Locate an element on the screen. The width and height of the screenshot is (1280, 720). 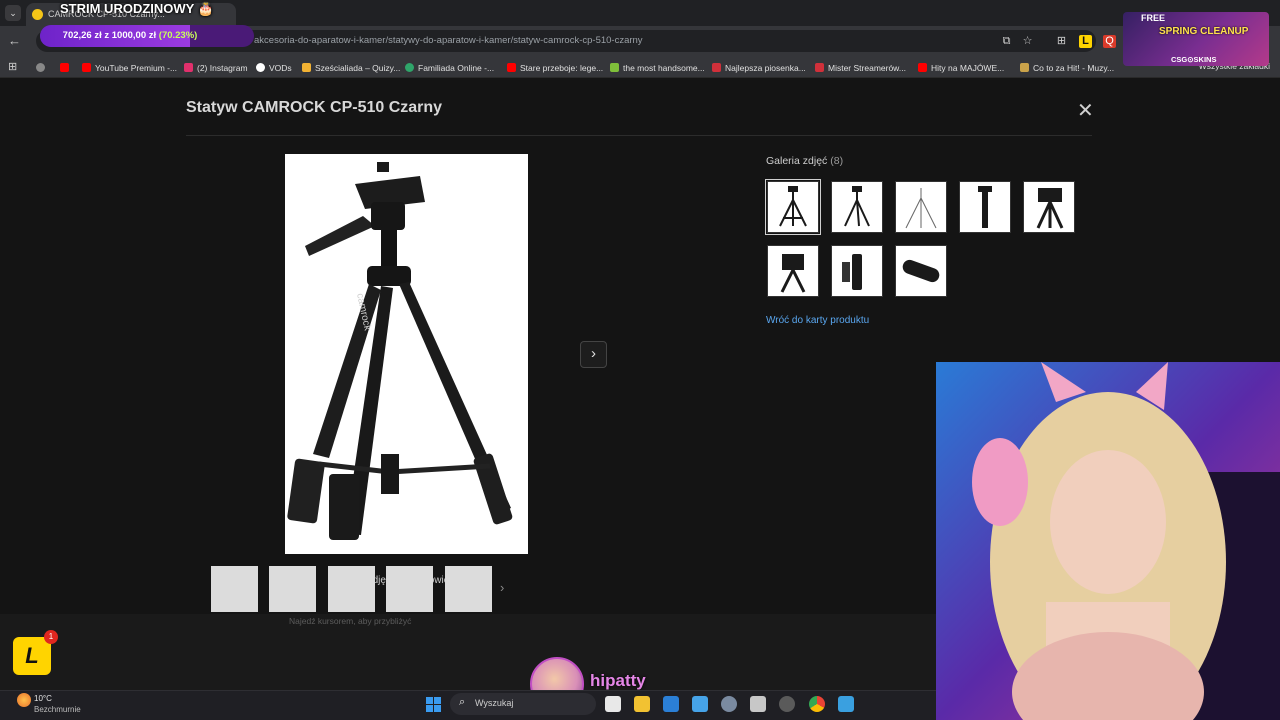
notification-app-icon: L is located at coordinates (32, 656).